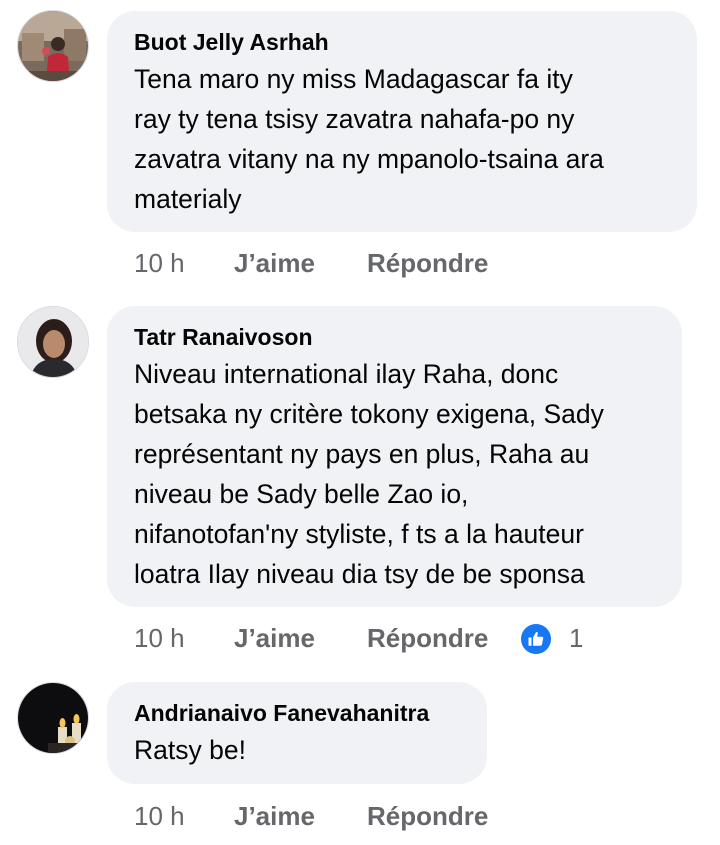  I want to click on comment-author: Buot Jelly Asrhah, so click(402, 42).